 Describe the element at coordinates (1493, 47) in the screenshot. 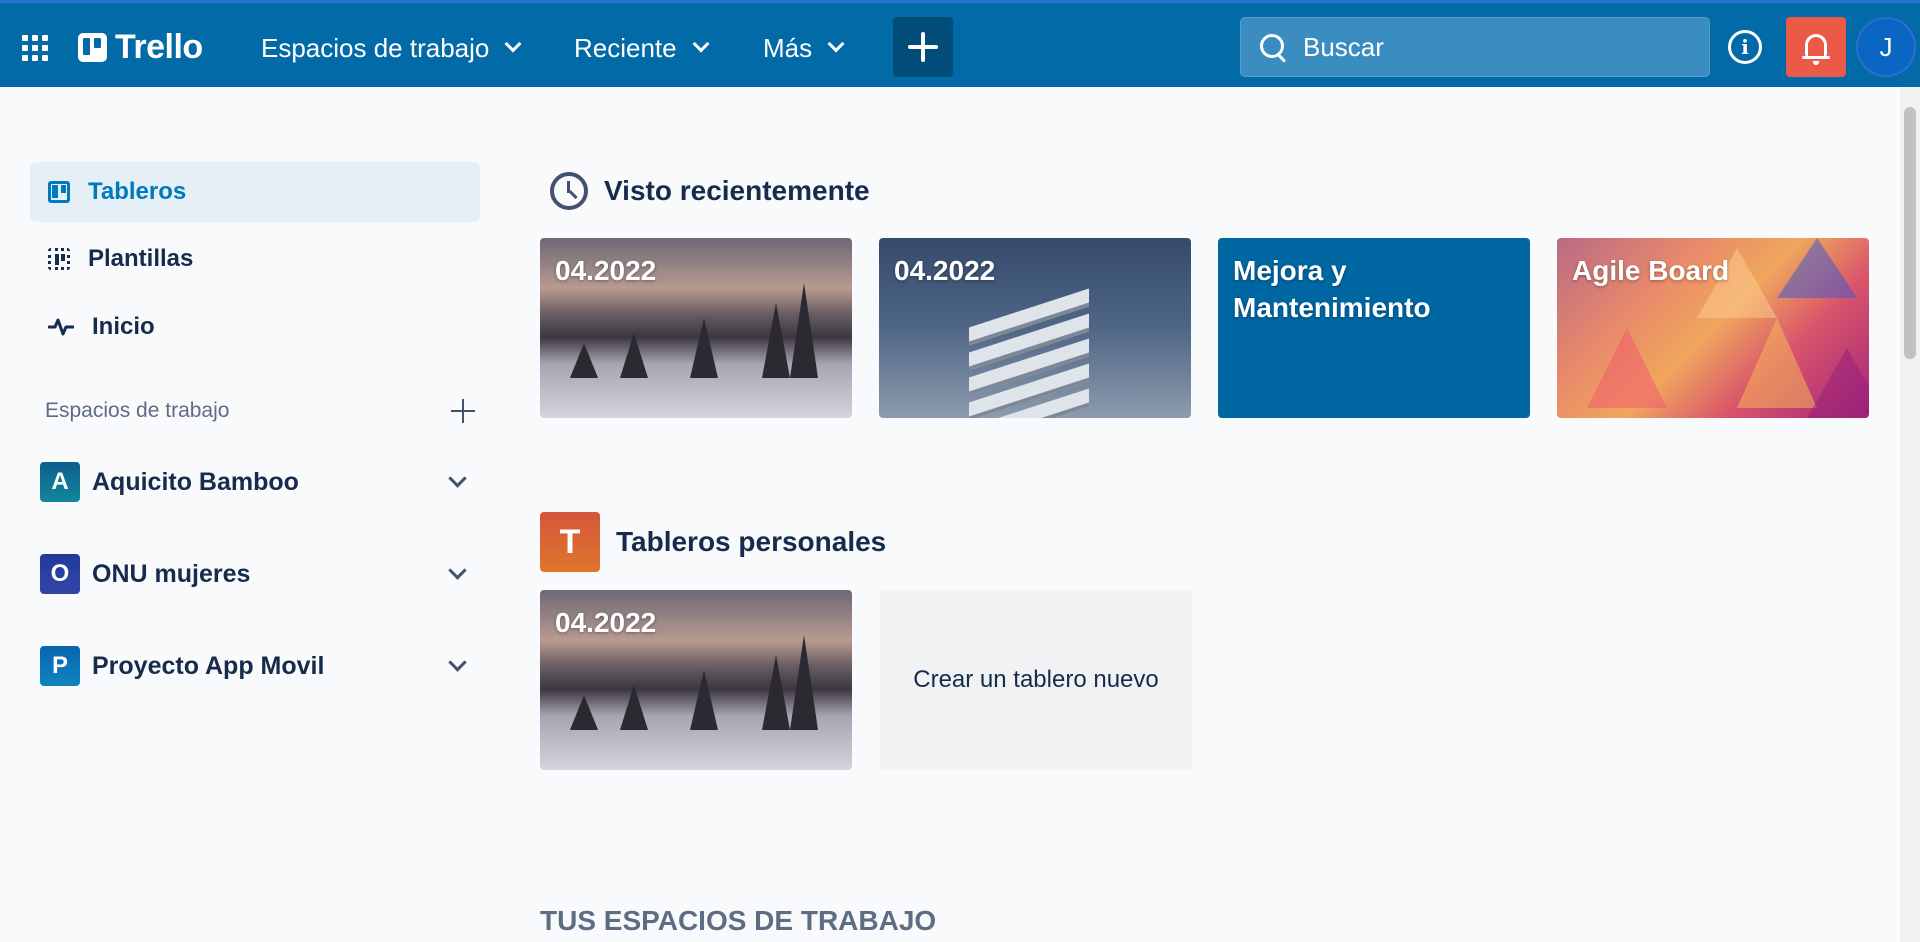

I see `search-input` at that location.